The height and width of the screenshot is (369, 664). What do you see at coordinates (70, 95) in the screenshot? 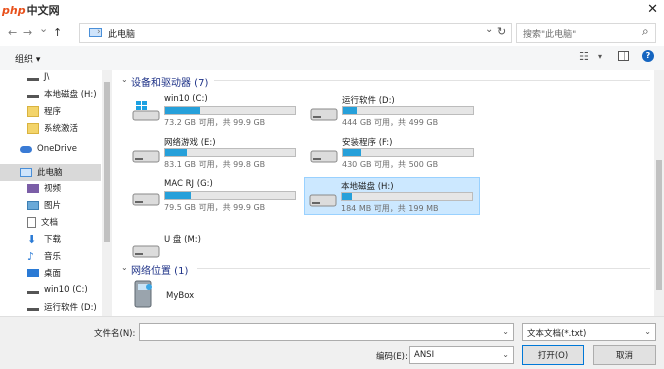
I see `sidebar-item-label: 本地磁盘 (H:)` at bounding box center [70, 95].